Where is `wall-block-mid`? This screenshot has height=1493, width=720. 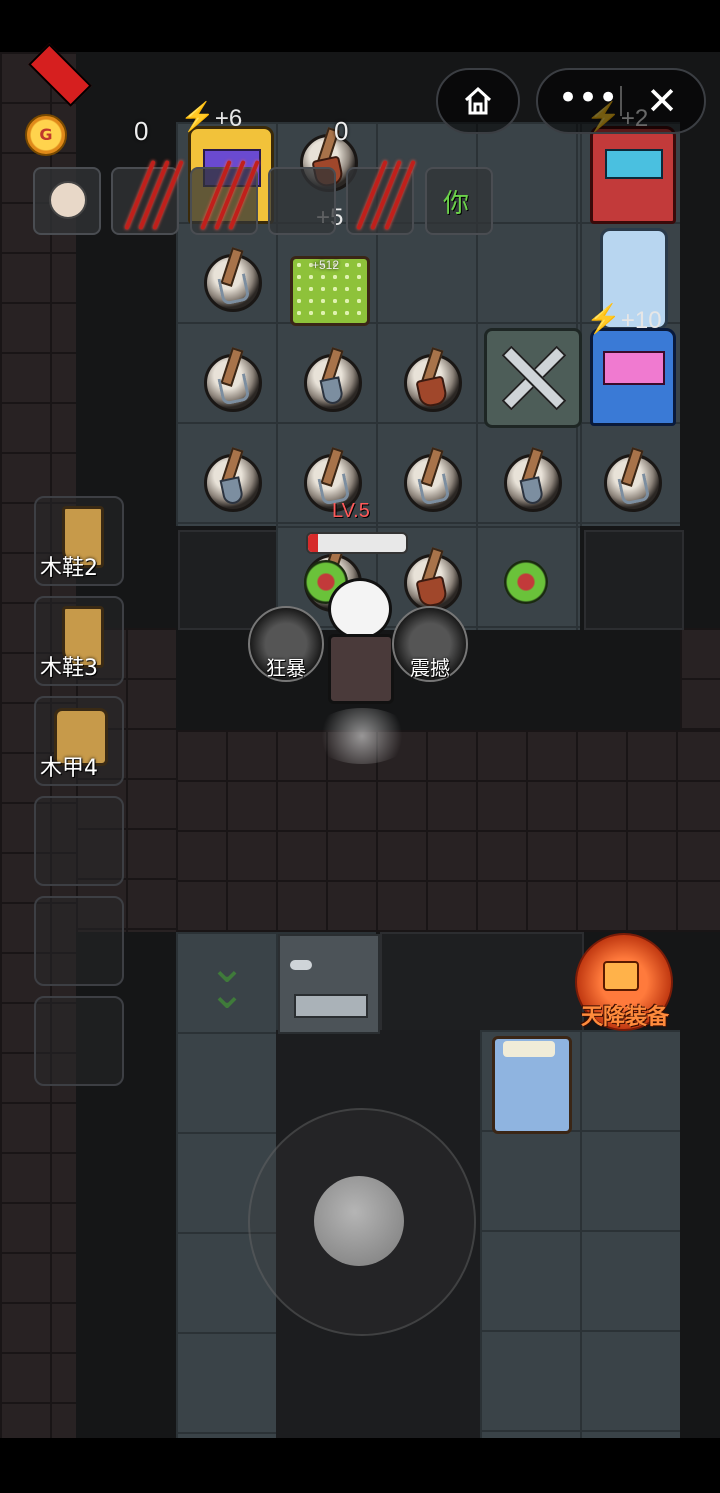
wall-block-mid is located at coordinates (482, 982).